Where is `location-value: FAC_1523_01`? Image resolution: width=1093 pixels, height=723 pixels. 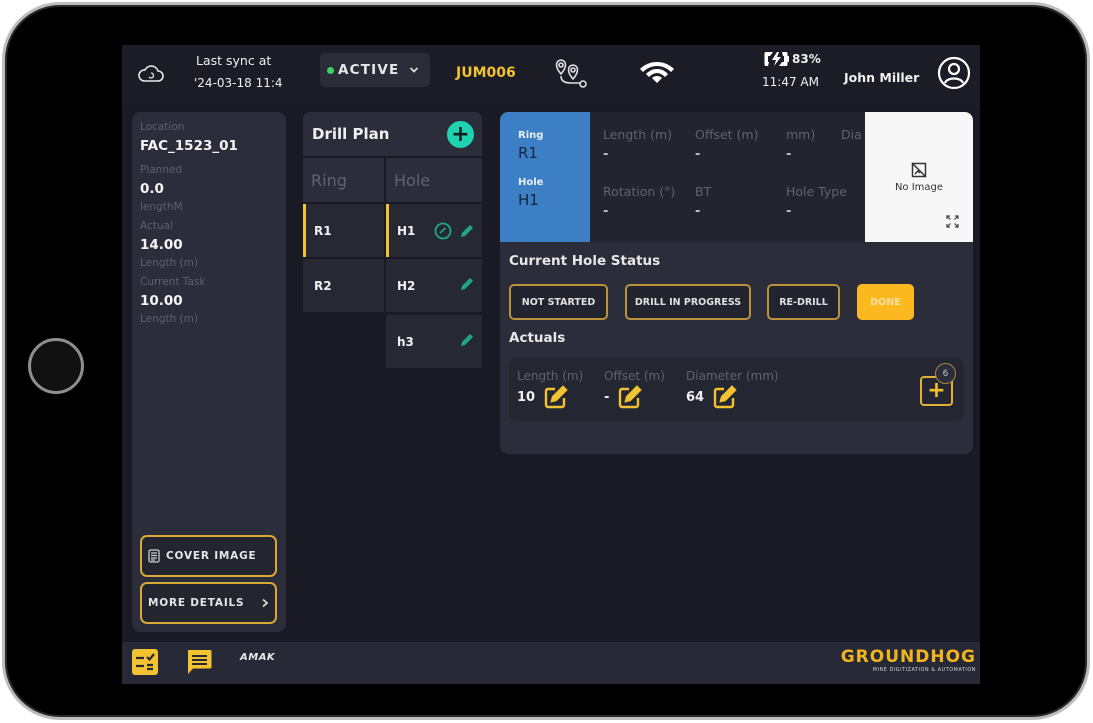 location-value: FAC_1523_01 is located at coordinates (189, 146).